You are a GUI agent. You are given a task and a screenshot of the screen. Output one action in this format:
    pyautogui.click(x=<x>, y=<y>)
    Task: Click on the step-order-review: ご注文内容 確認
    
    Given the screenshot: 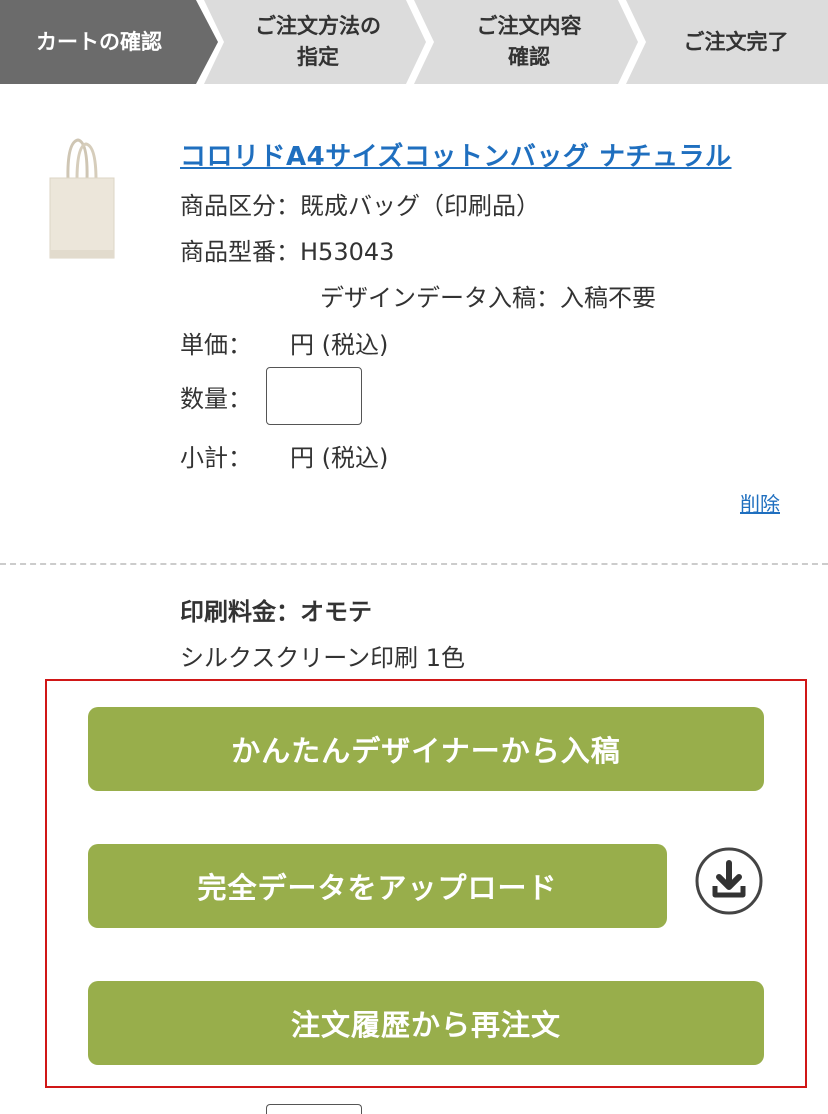 What is the action you would take?
    pyautogui.click(x=526, y=42)
    